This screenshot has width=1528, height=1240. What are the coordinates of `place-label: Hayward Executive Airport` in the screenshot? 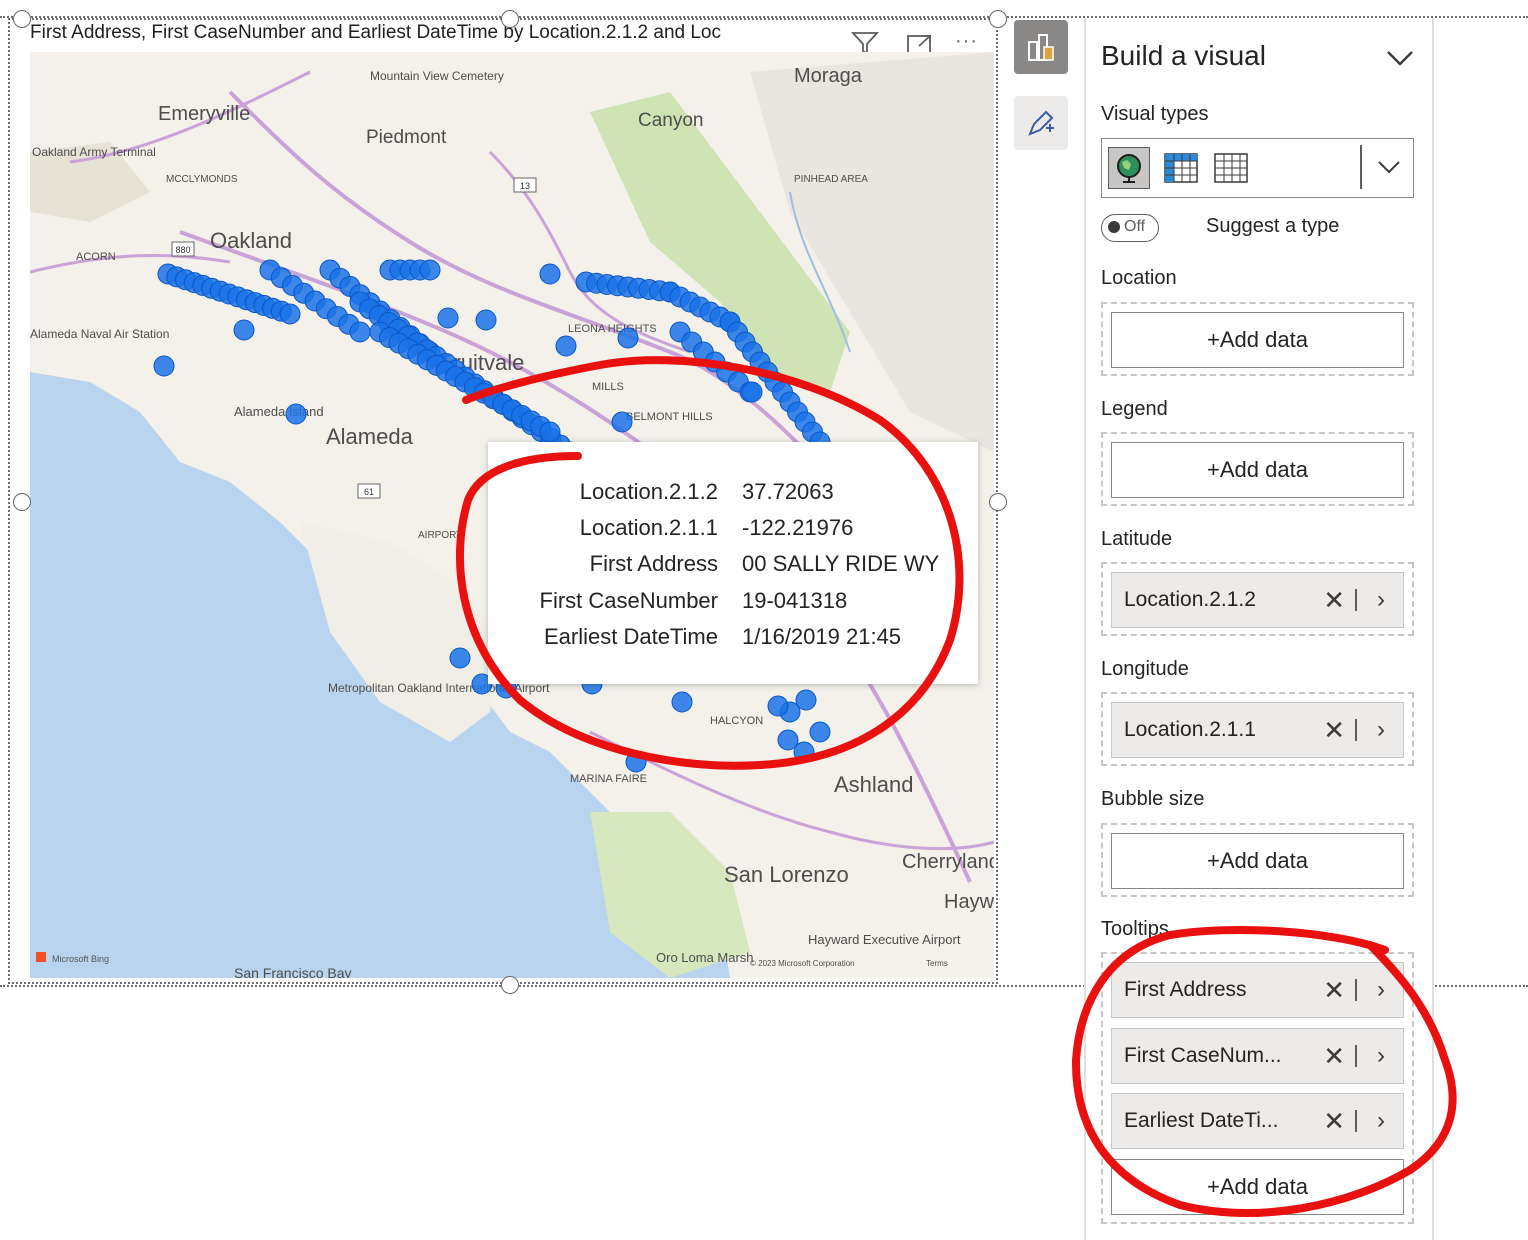 It's located at (884, 939).